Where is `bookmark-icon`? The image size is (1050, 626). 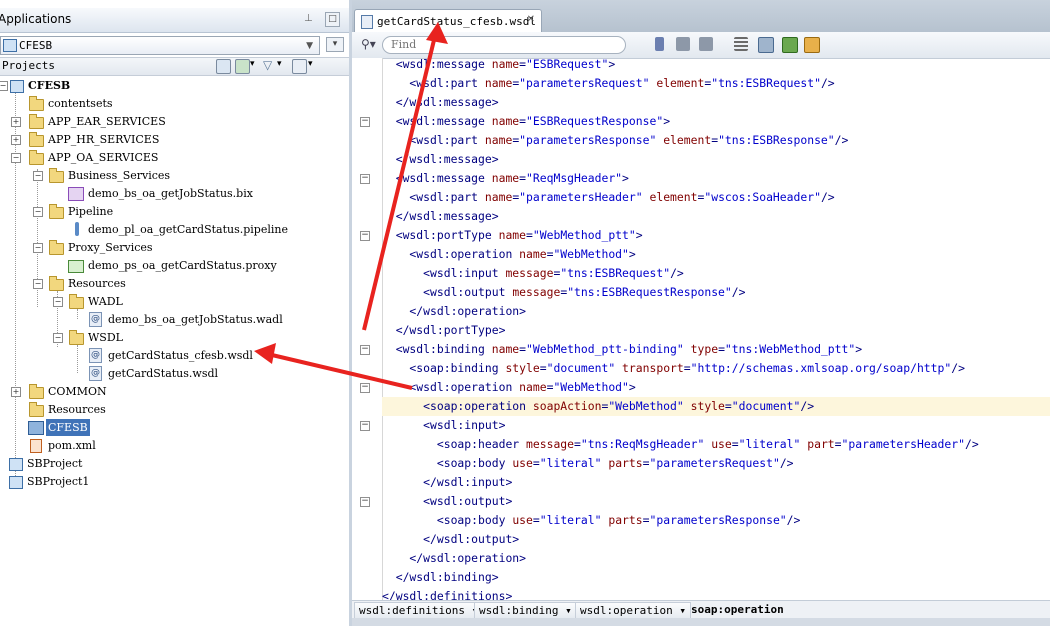
bookmark-icon is located at coordinates (659, 44).